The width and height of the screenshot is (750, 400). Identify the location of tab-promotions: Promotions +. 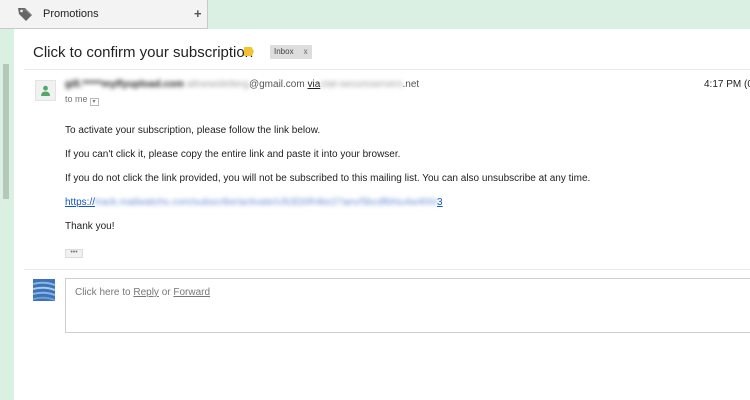
(104, 14).